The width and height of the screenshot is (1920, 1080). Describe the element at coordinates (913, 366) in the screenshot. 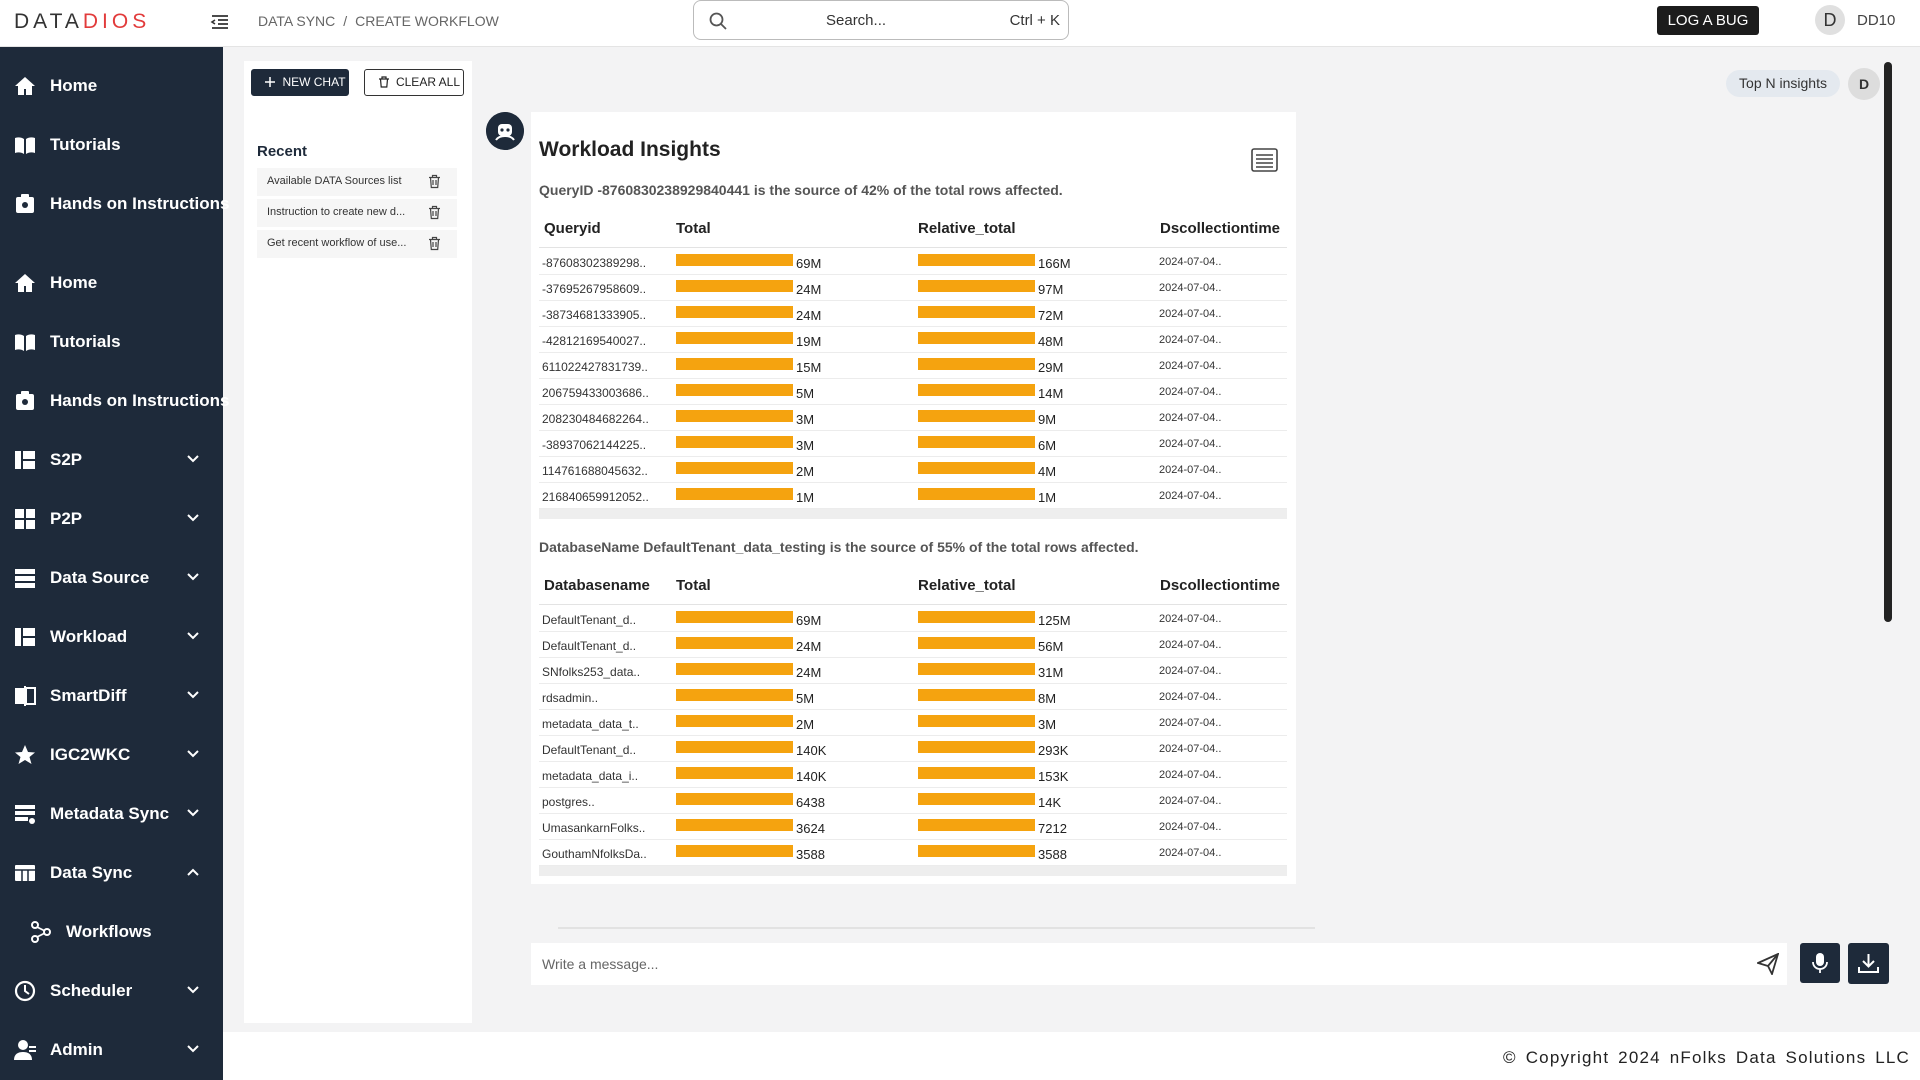

I see `table-row: 611022427831739.. 15M 29M 2024-07-04..` at that location.